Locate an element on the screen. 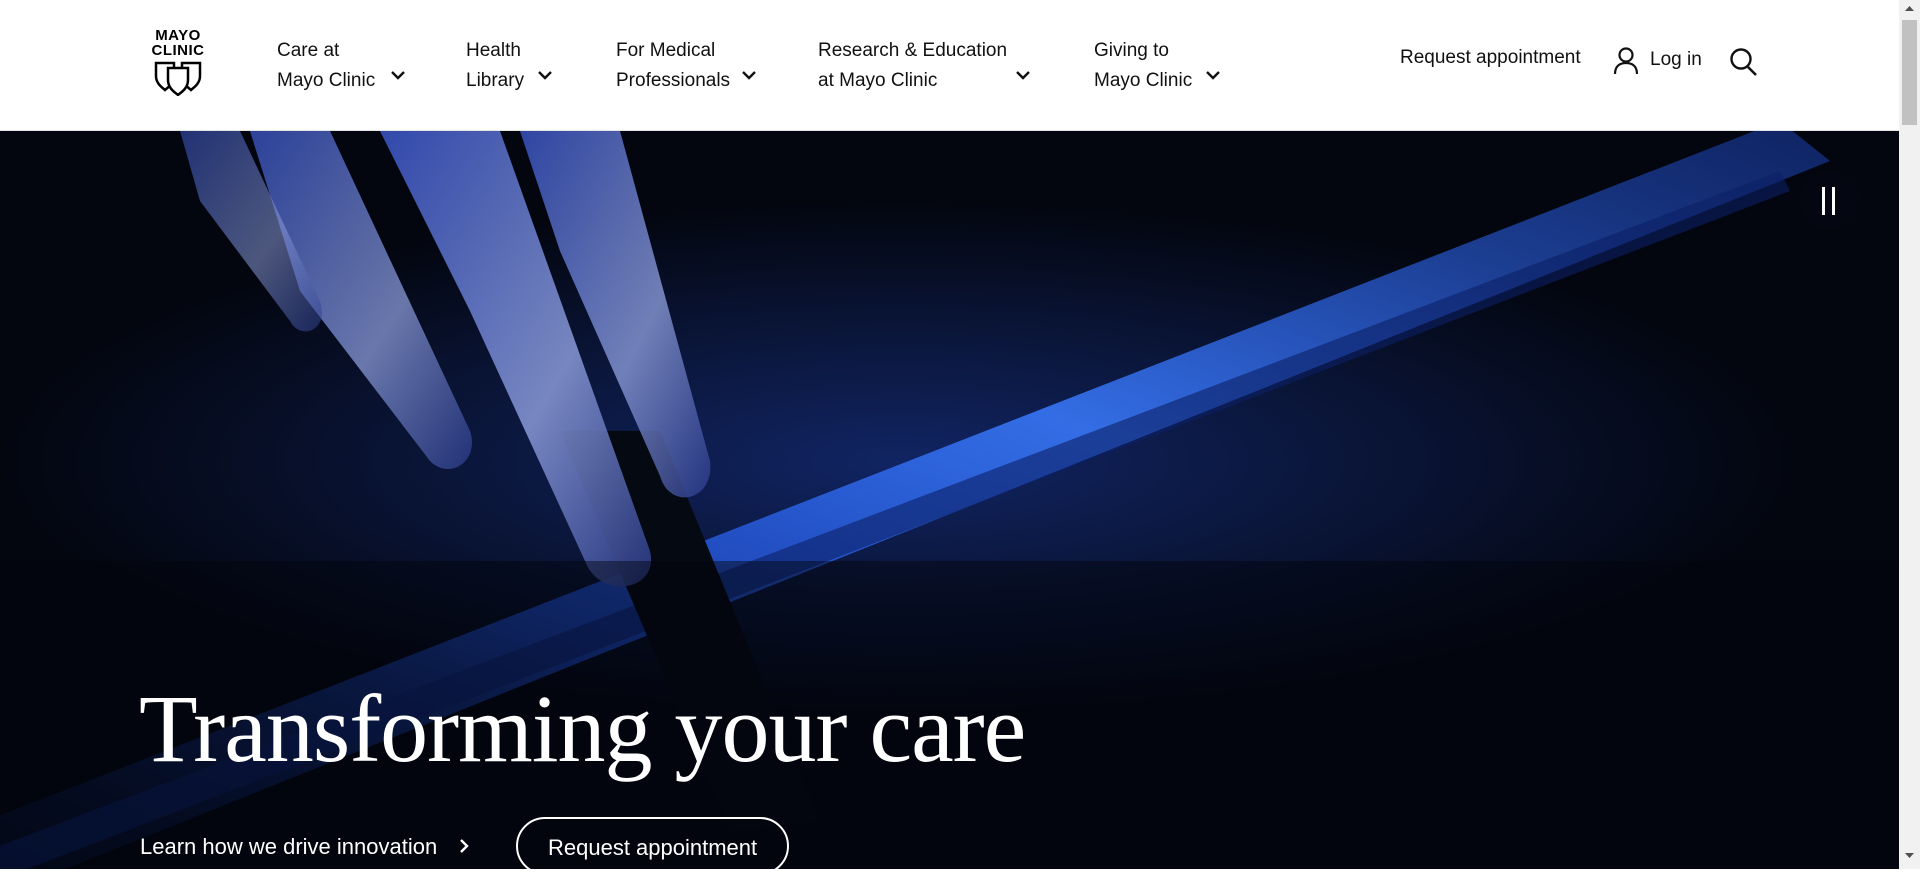  learn-innovation-link: Learn how we drive innovation is located at coordinates (305, 847).